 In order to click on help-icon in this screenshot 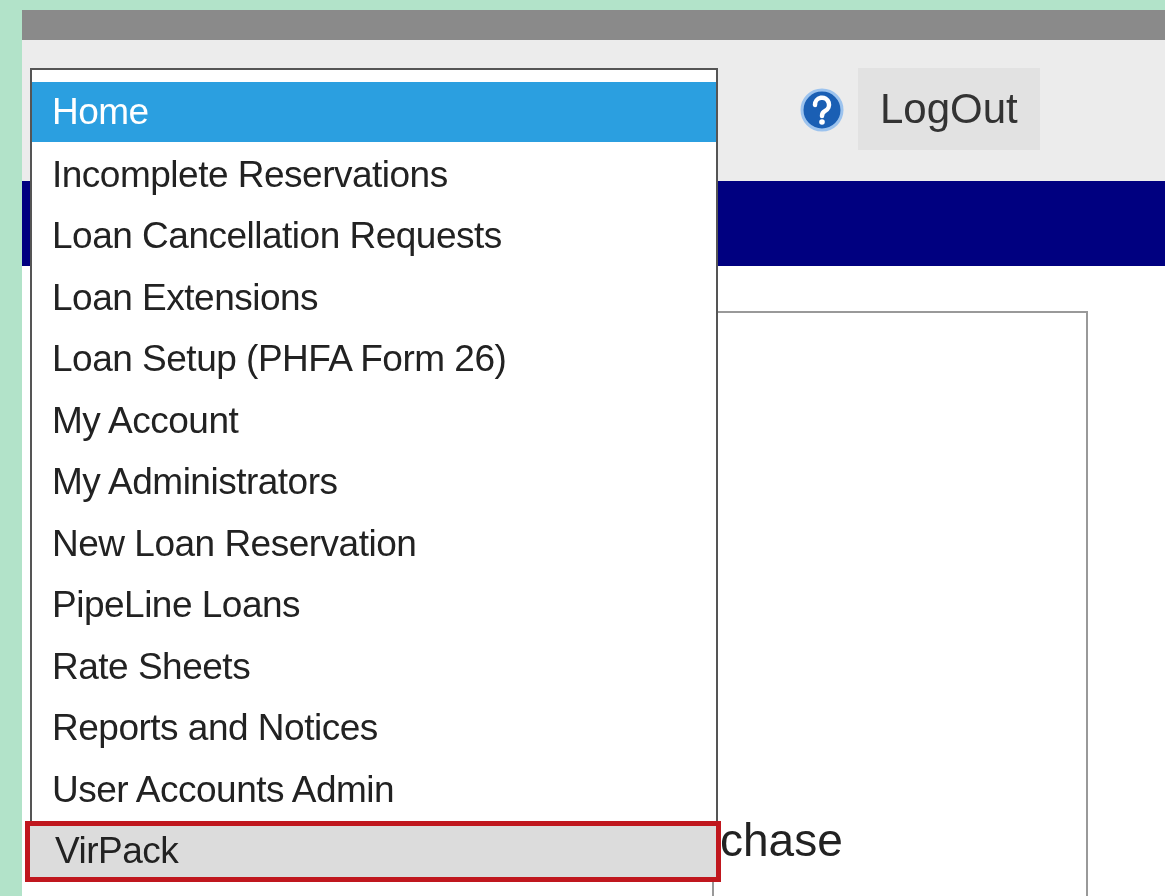, I will do `click(822, 110)`.